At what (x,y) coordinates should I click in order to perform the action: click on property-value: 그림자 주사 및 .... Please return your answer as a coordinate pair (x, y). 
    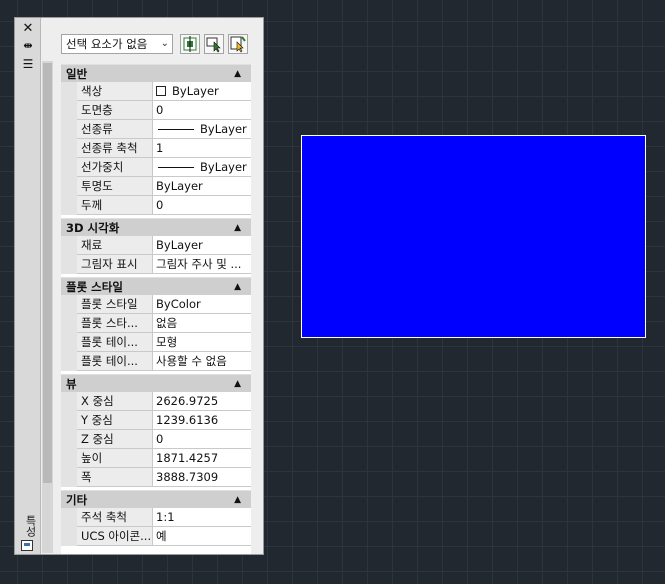
    Looking at the image, I should click on (202, 264).